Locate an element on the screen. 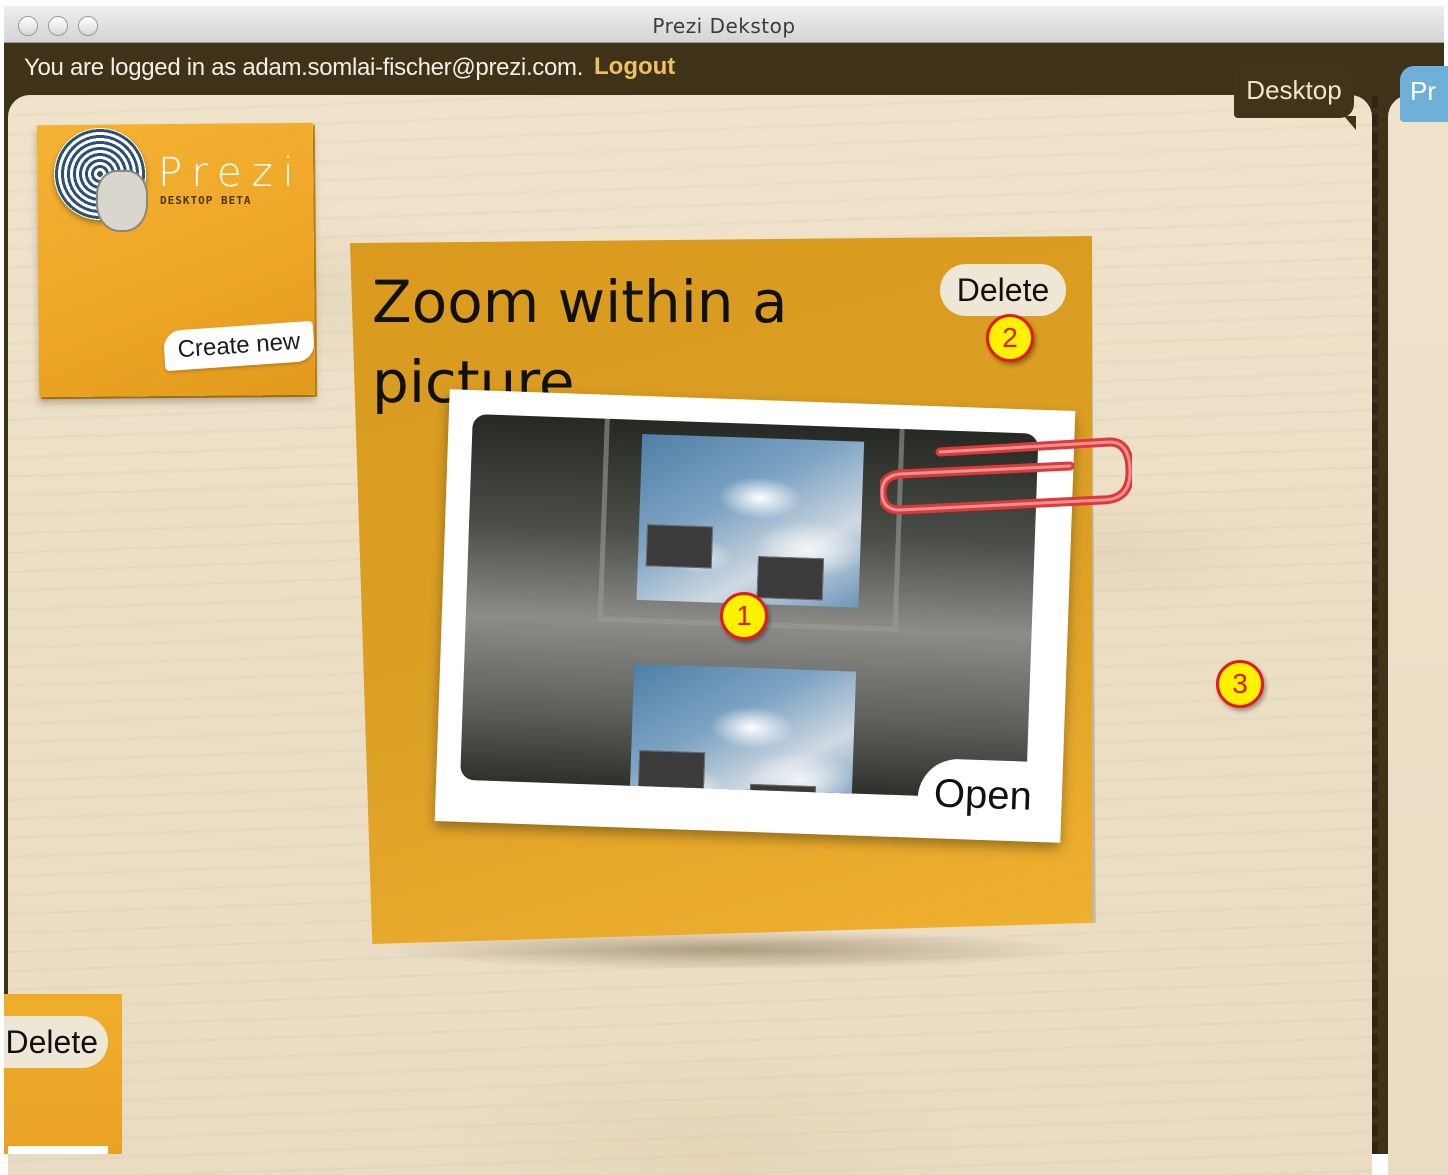 This screenshot has width=1448, height=1175. next-board-panel is located at coordinates (1418, 635).